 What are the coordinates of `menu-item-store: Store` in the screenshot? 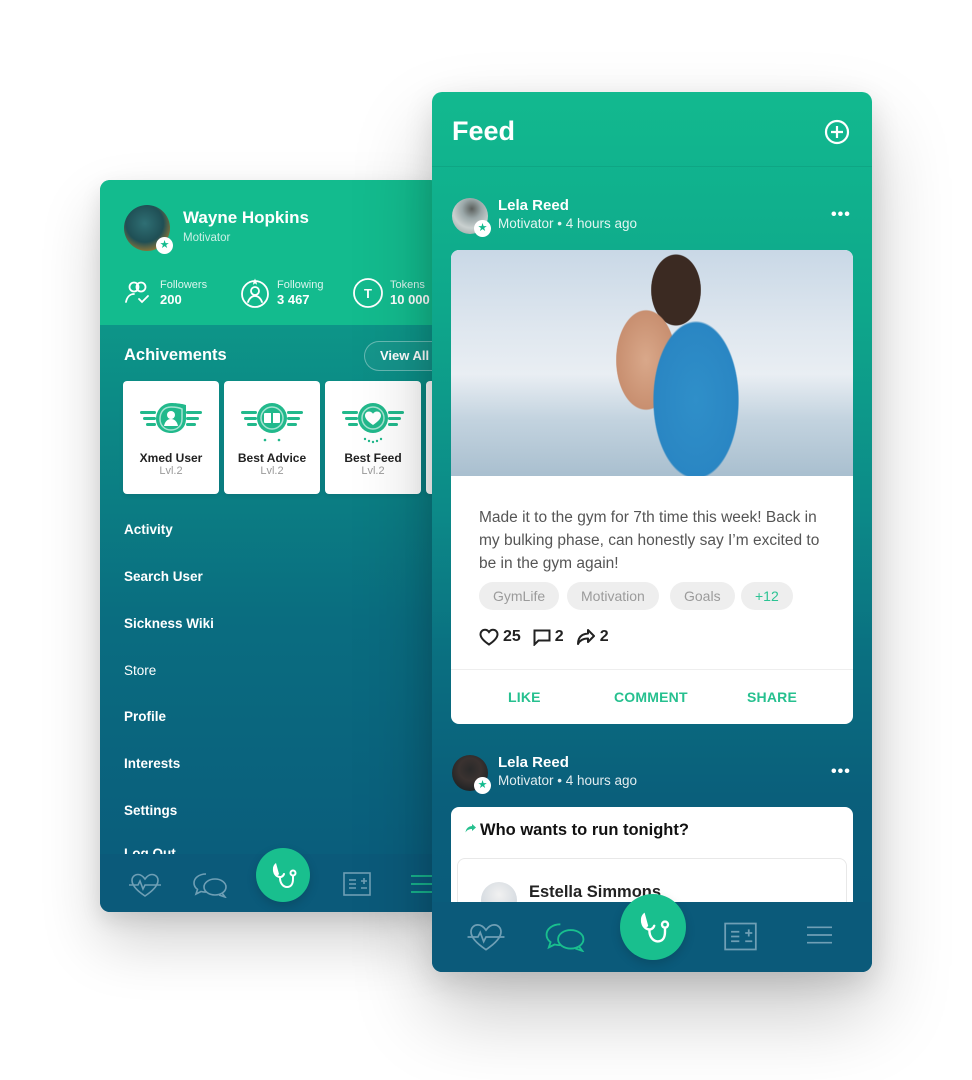 It's located at (140, 670).